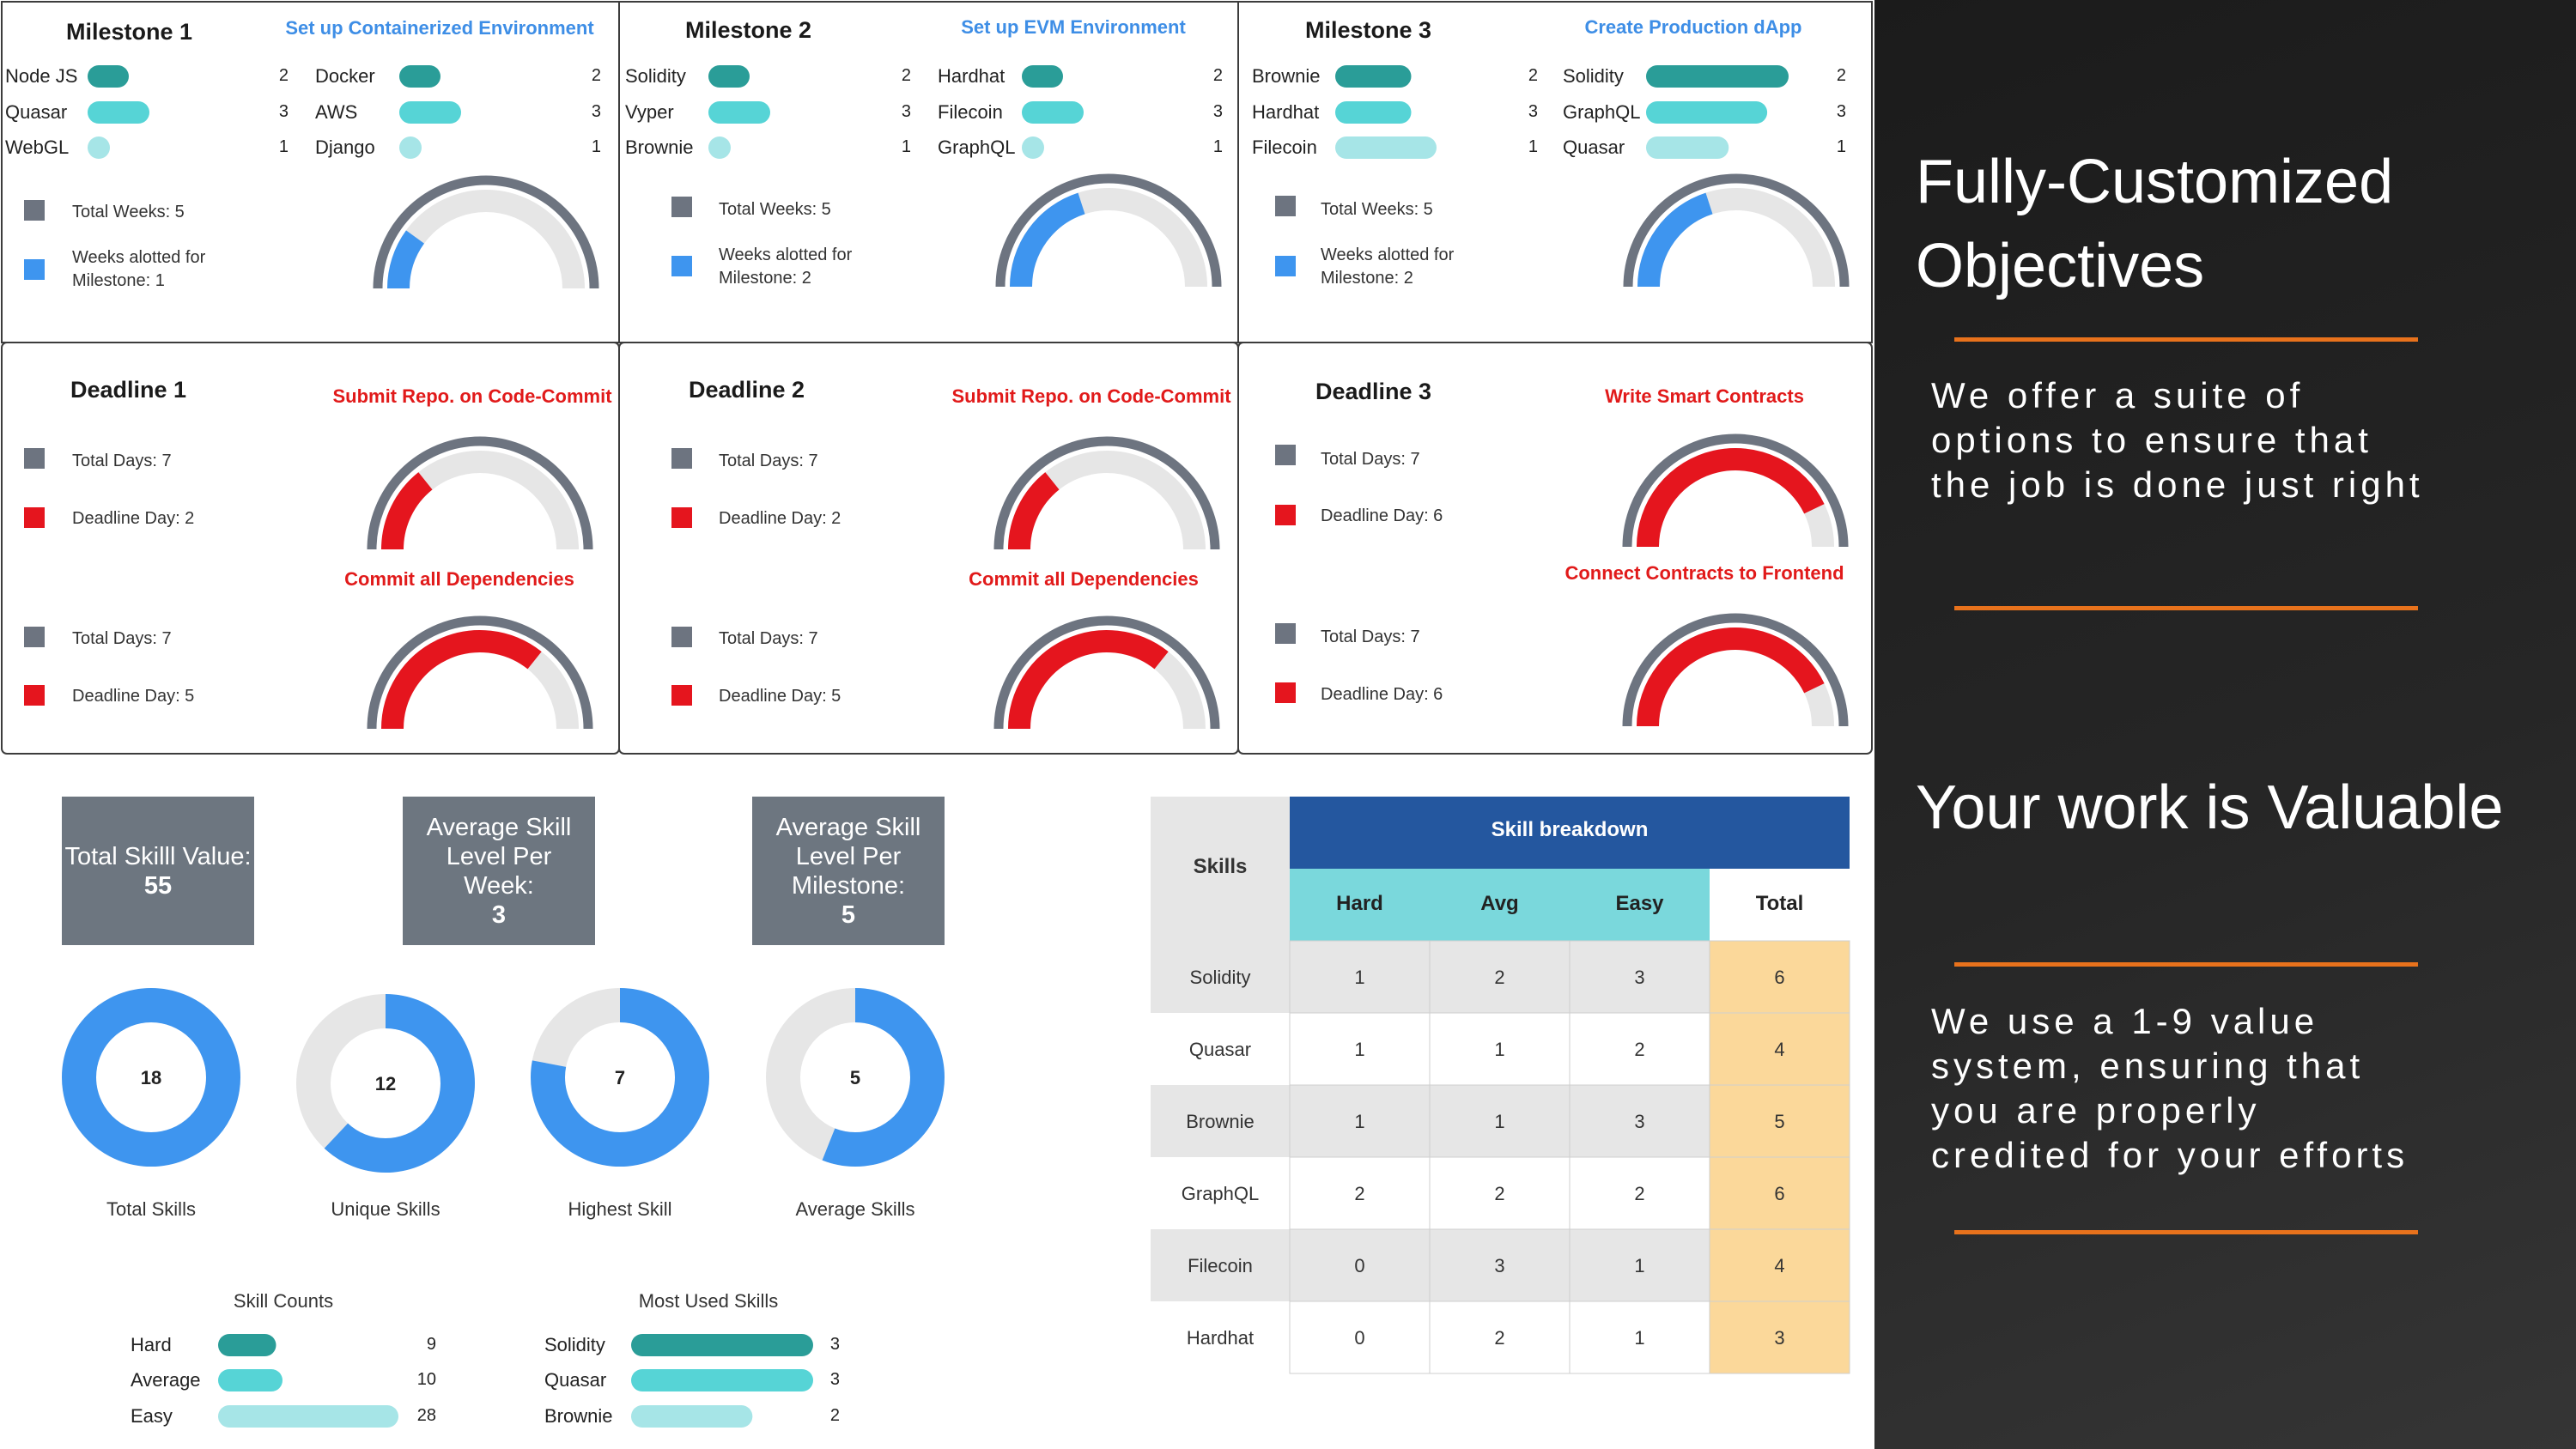  I want to click on milestone-3-panel, so click(1555, 172).